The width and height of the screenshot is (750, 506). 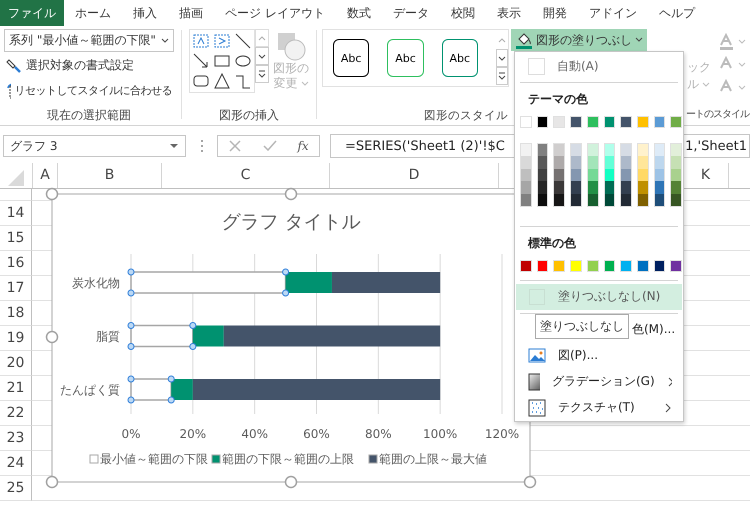 What do you see at coordinates (509, 13) in the screenshot?
I see `ribbon-tab: 表示` at bounding box center [509, 13].